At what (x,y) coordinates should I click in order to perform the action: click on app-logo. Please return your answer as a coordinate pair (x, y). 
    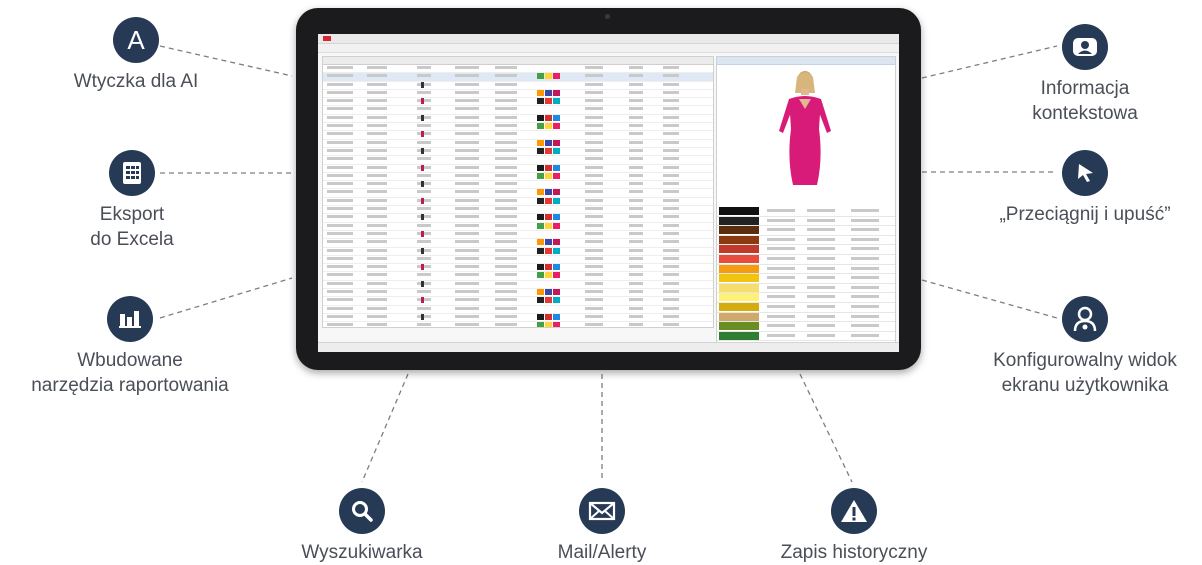
    Looking at the image, I should click on (327, 38).